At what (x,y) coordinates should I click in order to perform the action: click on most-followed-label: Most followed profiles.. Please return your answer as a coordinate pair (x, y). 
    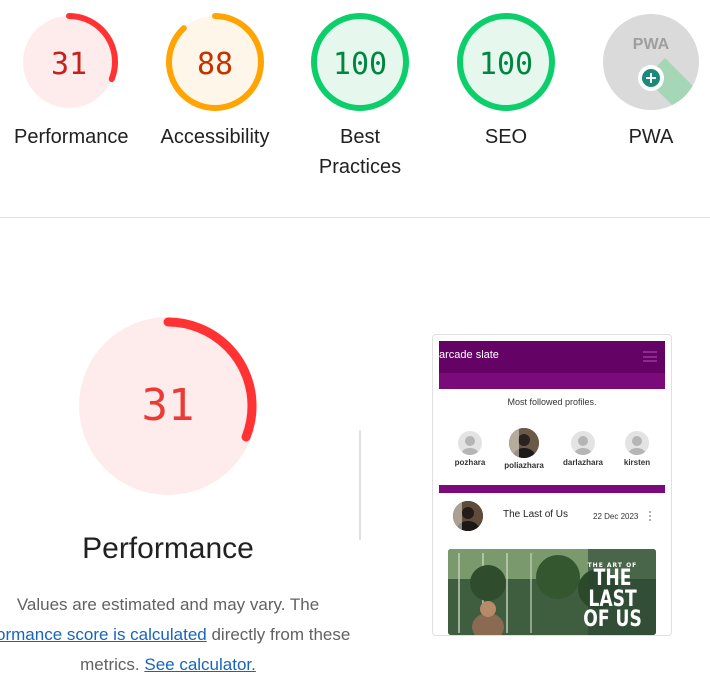
    Looking at the image, I should click on (552, 402).